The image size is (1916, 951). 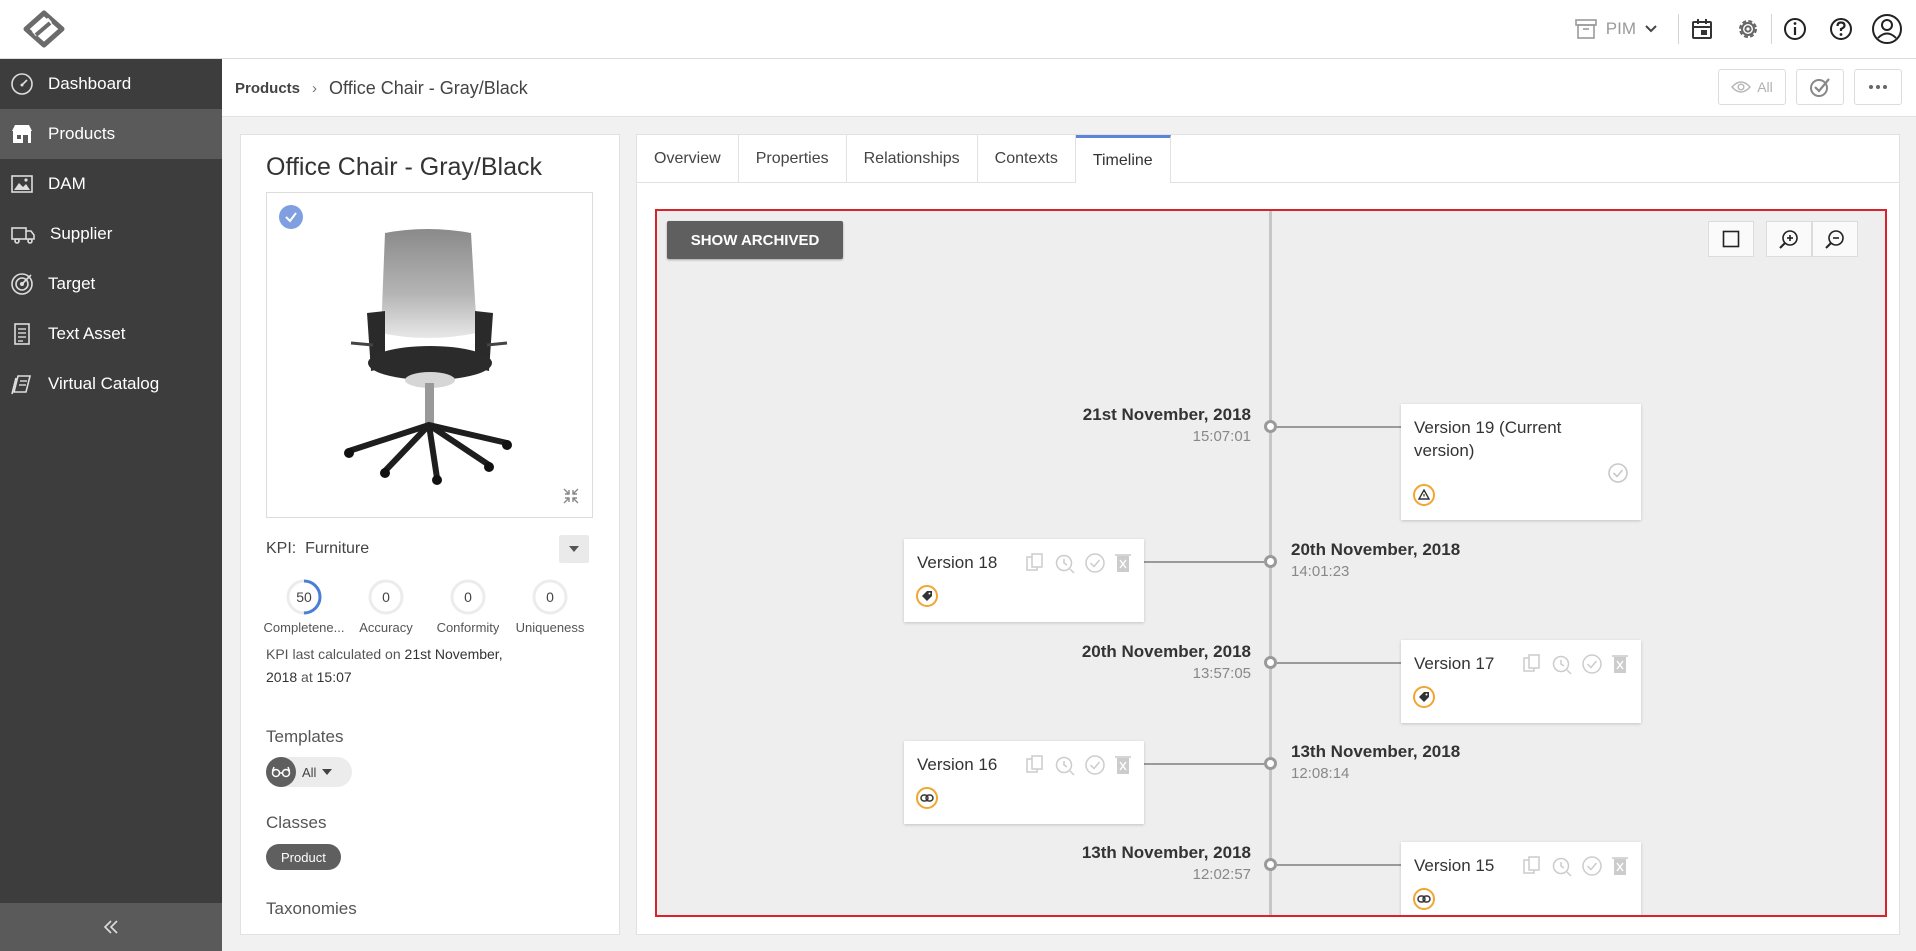 I want to click on timeline-date: 20th November, 2018 13:57:05, so click(x=1166, y=662).